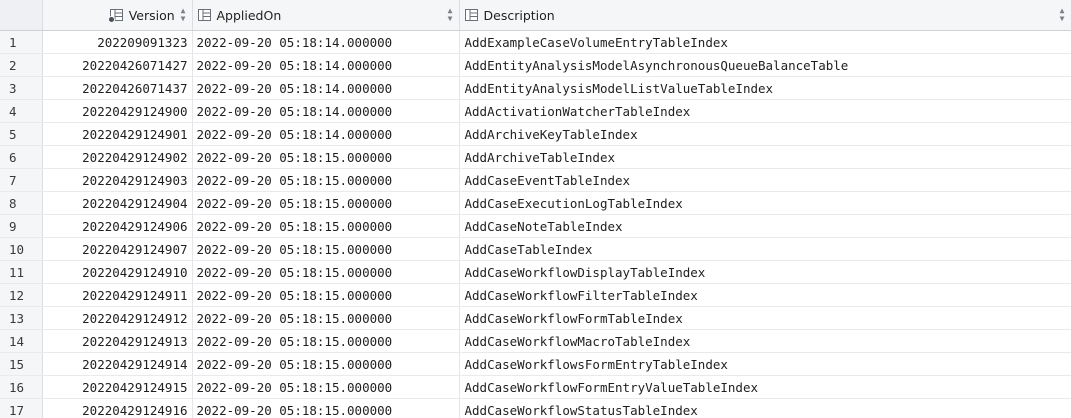  I want to click on cell-description: AddCaseWorkflowsFormEntryTableIndex, so click(765, 364).